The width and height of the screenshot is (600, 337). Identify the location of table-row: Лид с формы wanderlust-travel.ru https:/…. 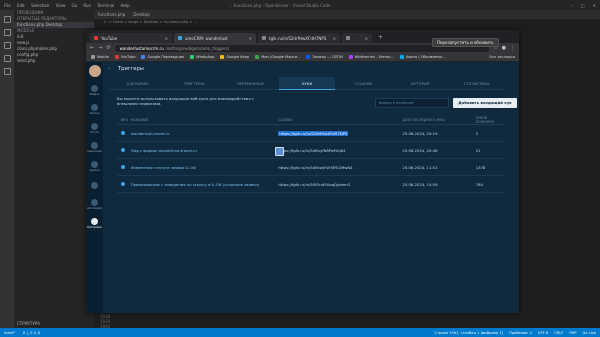
(311, 150).